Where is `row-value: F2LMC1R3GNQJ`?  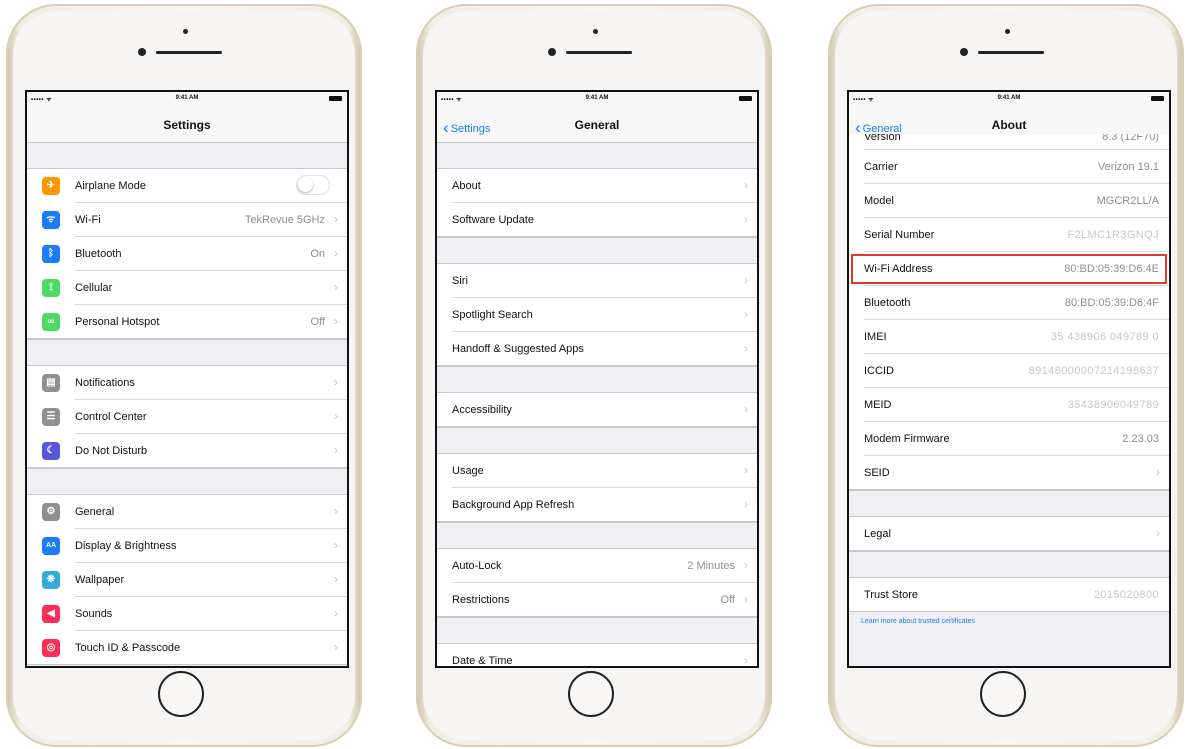
row-value: F2LMC1R3GNQJ is located at coordinates (1113, 235).